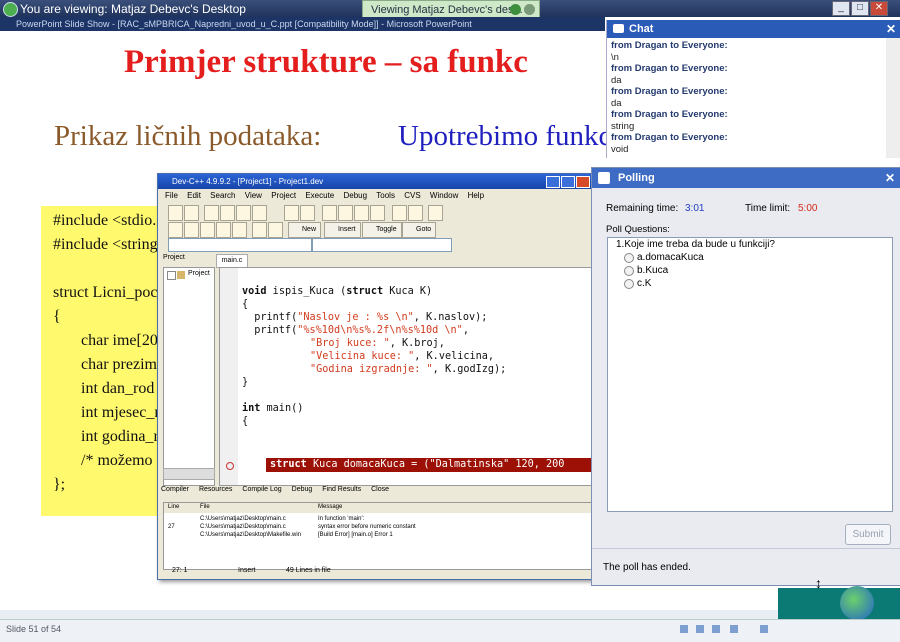 This screenshot has height=642, width=900. What do you see at coordinates (229, 376) in the screenshot?
I see `gutter` at bounding box center [229, 376].